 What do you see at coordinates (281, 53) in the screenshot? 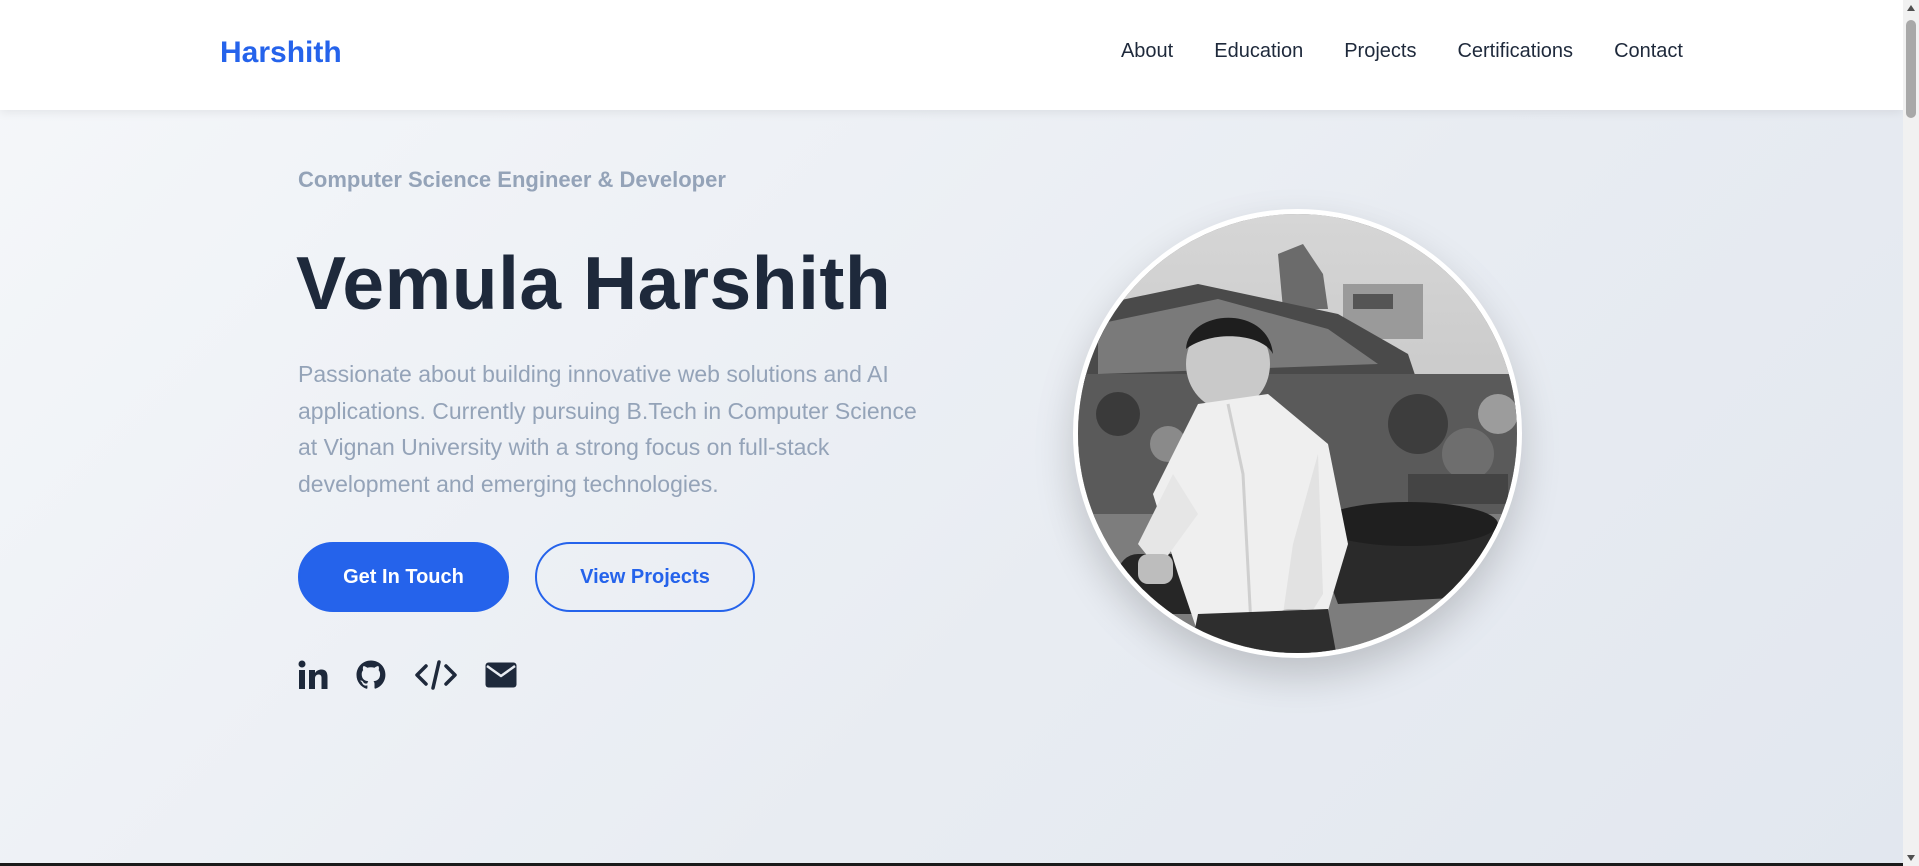
I see `brand-logo-link: Harshith` at bounding box center [281, 53].